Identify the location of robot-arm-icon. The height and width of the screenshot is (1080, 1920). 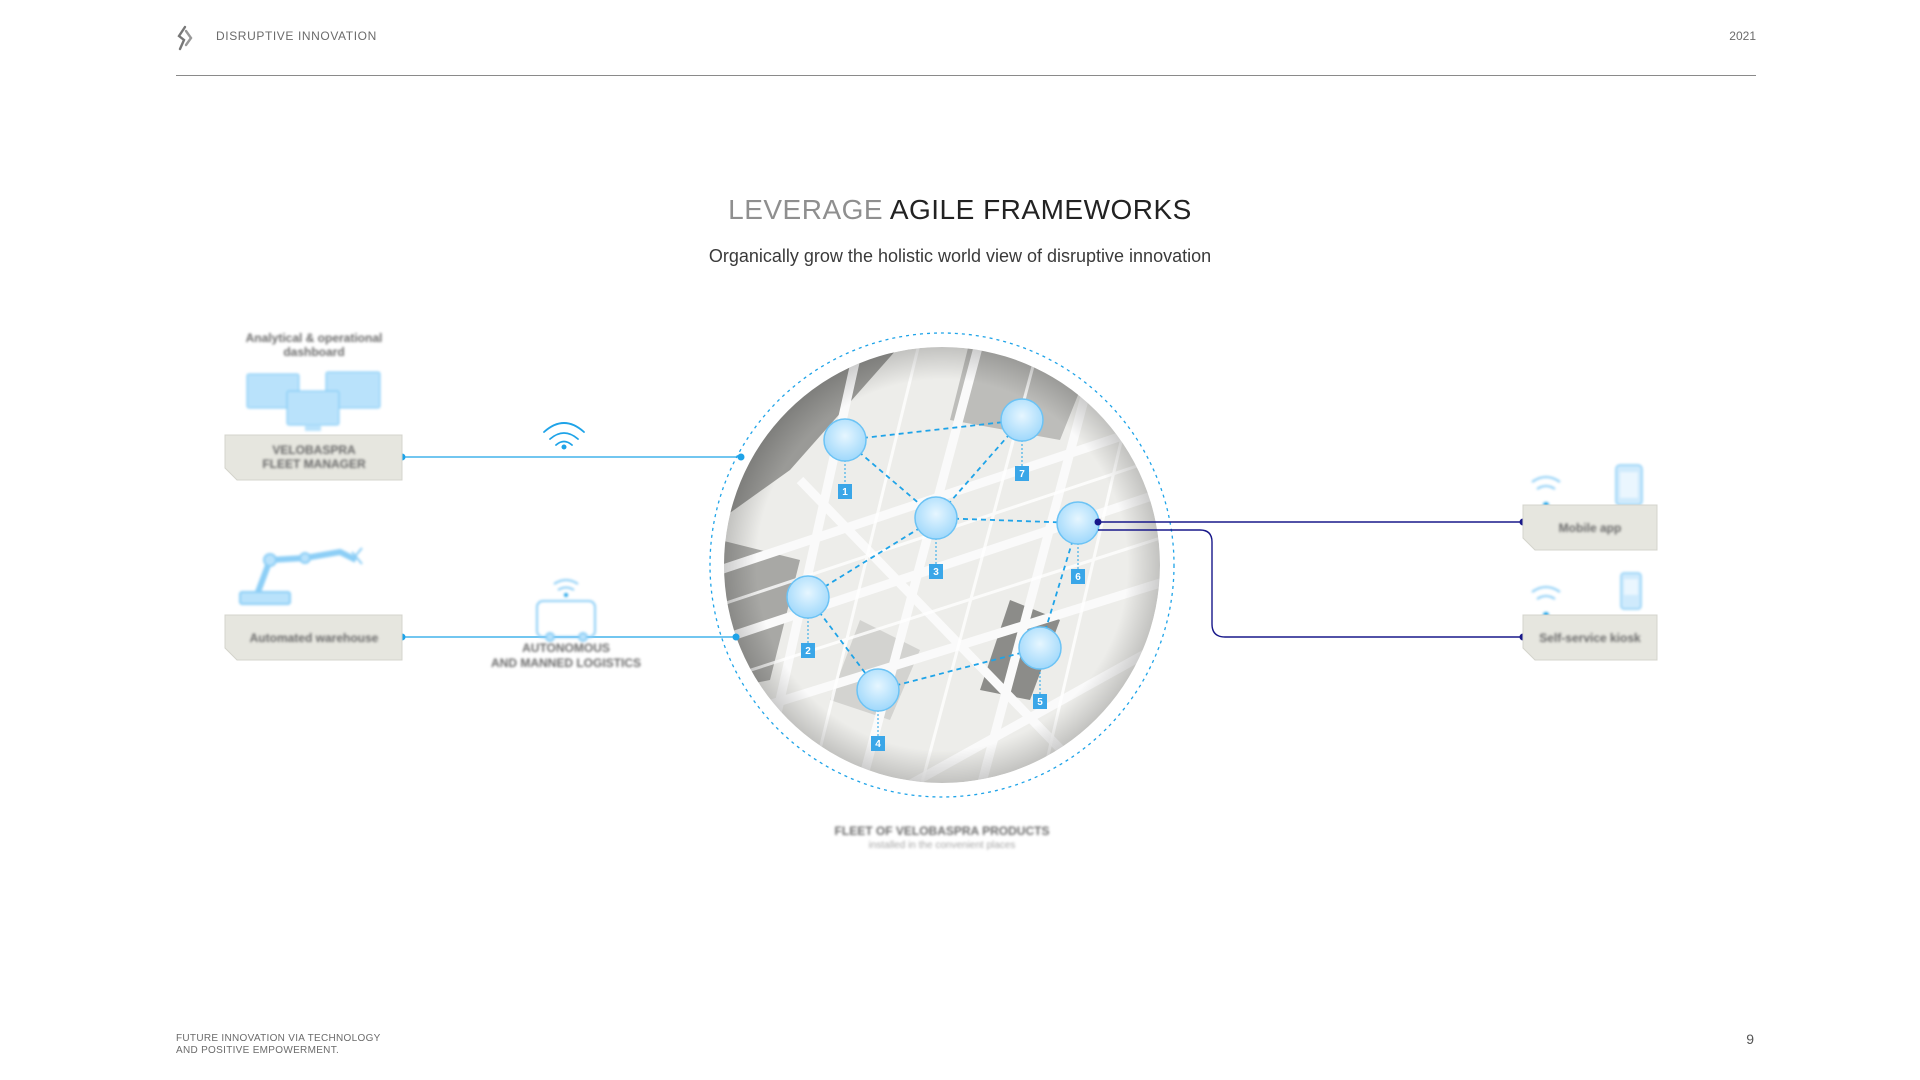
(301, 576).